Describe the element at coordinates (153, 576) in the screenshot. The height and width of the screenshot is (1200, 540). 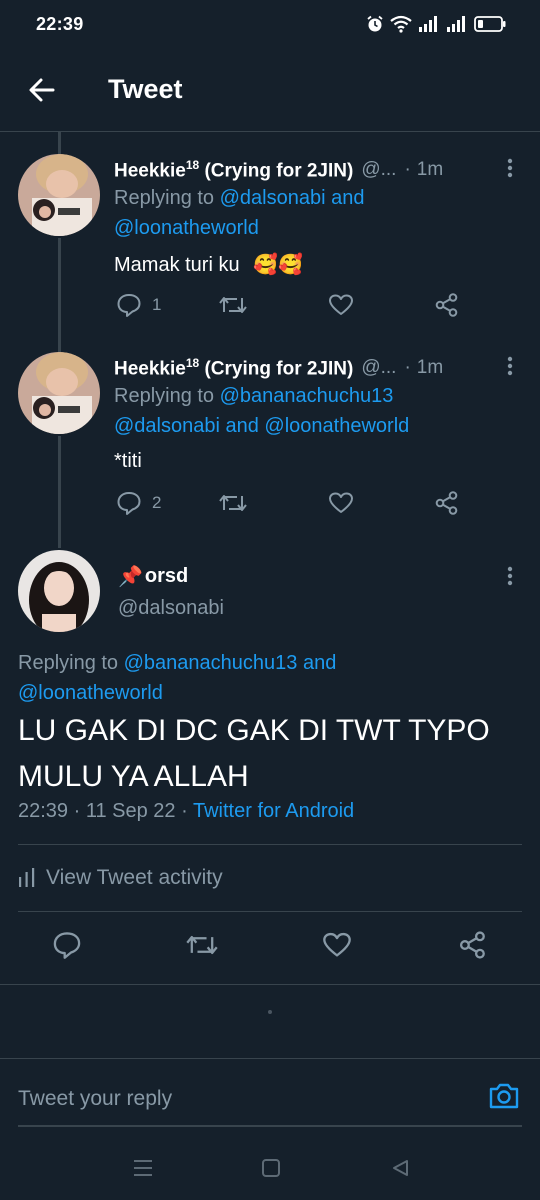
I see `display-name: 📌 orsd` at that location.